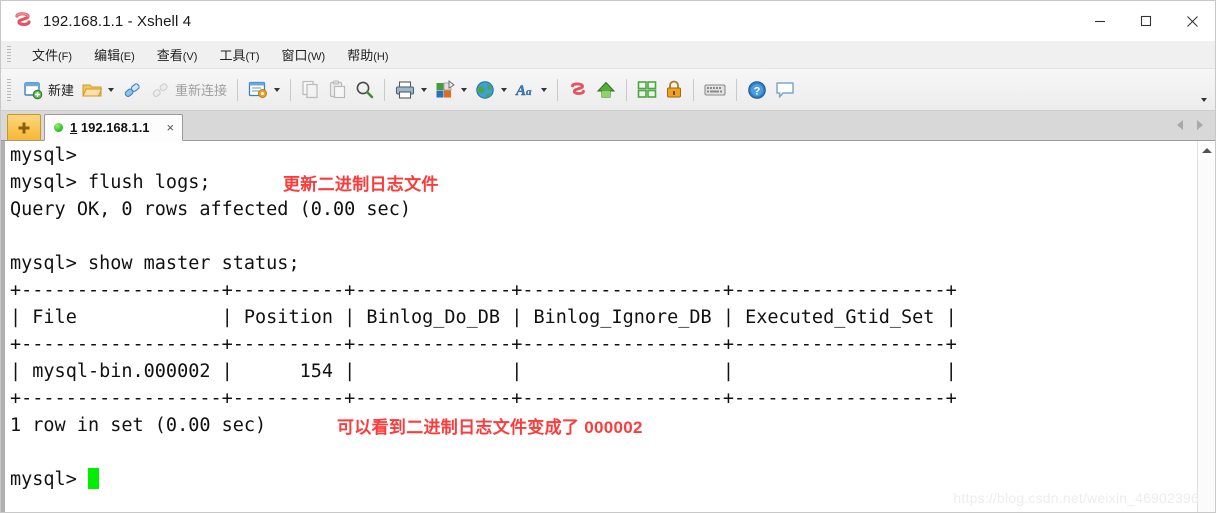  I want to click on plus-icon, so click(24, 127).